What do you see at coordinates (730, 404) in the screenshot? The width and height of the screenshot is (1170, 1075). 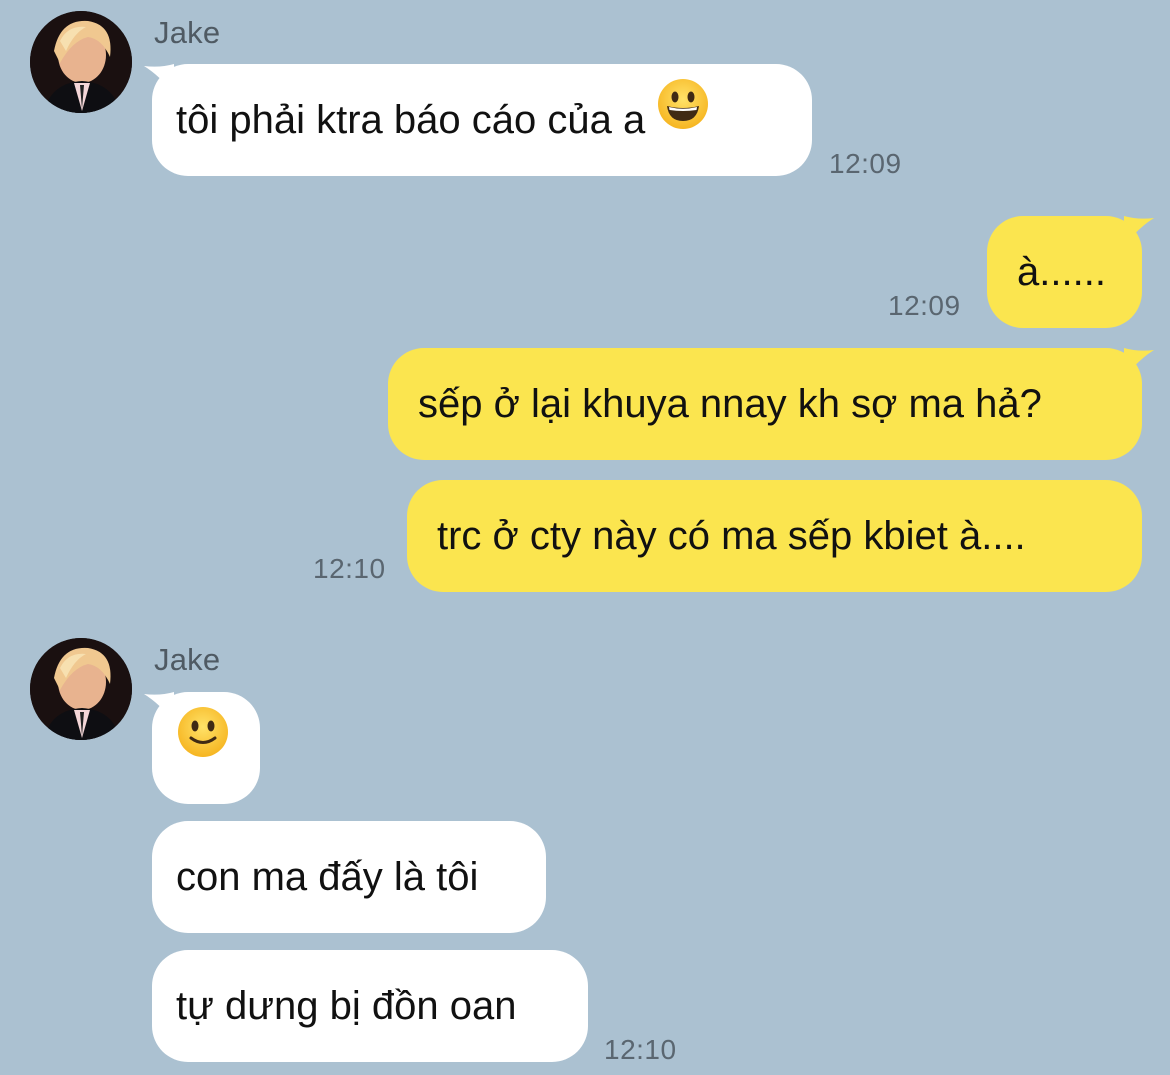 I see `message-text: sếp ở lại khuya nnay kh sợ ma hả?` at bounding box center [730, 404].